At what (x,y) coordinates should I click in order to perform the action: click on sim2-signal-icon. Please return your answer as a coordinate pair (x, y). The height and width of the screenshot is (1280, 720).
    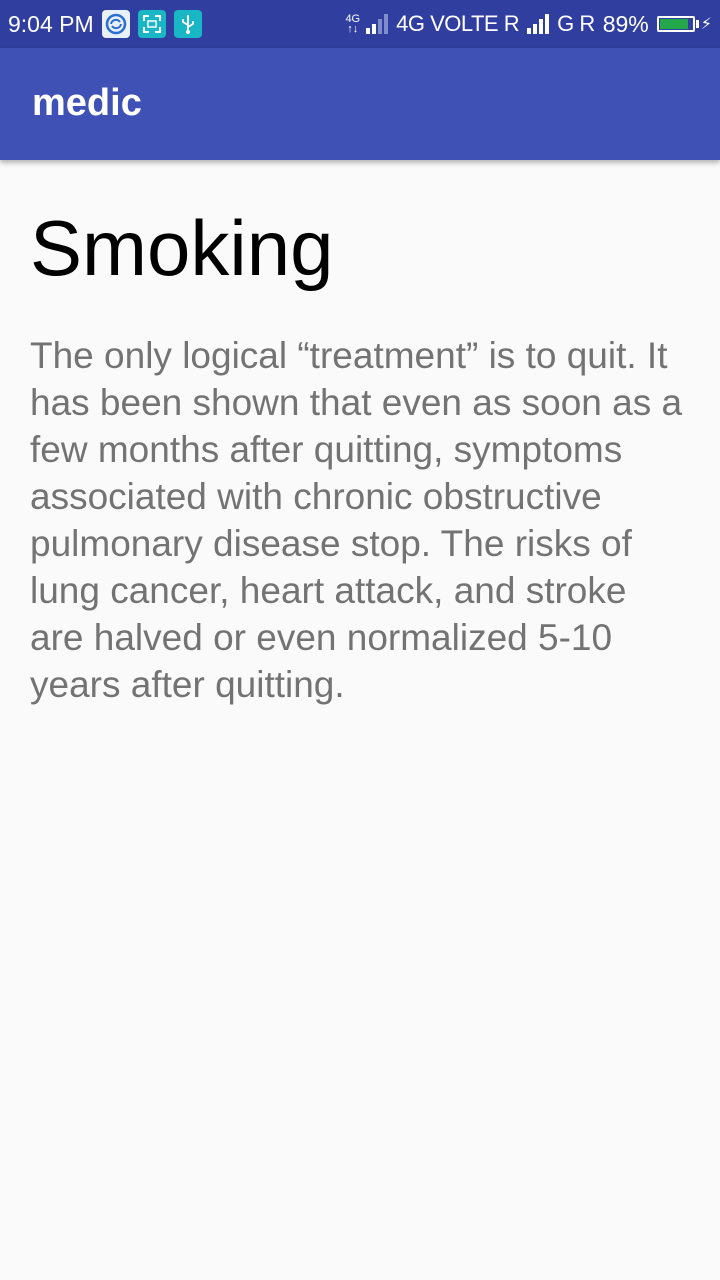
    Looking at the image, I should click on (538, 24).